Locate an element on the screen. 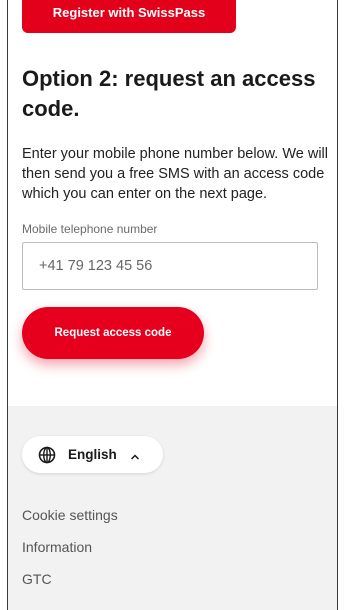  language-label: English is located at coordinates (92, 454).